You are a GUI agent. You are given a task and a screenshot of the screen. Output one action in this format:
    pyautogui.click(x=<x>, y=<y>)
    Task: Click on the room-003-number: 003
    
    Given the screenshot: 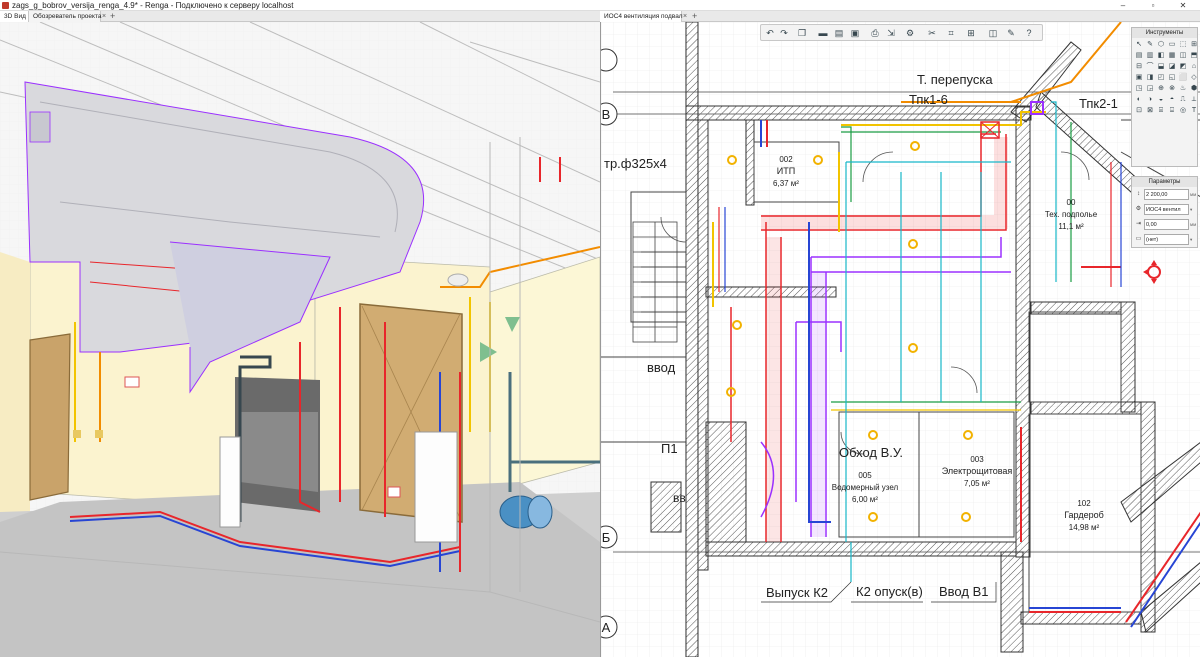 What is the action you would take?
    pyautogui.click(x=977, y=459)
    